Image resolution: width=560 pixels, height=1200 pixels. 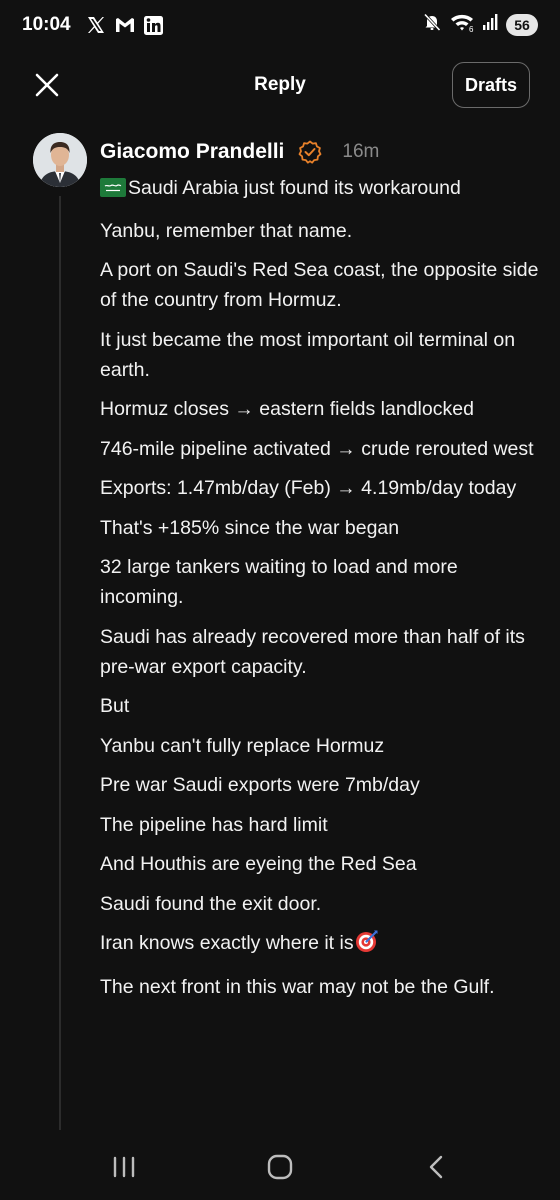 I want to click on wifi-icon: 6, so click(x=462, y=24).